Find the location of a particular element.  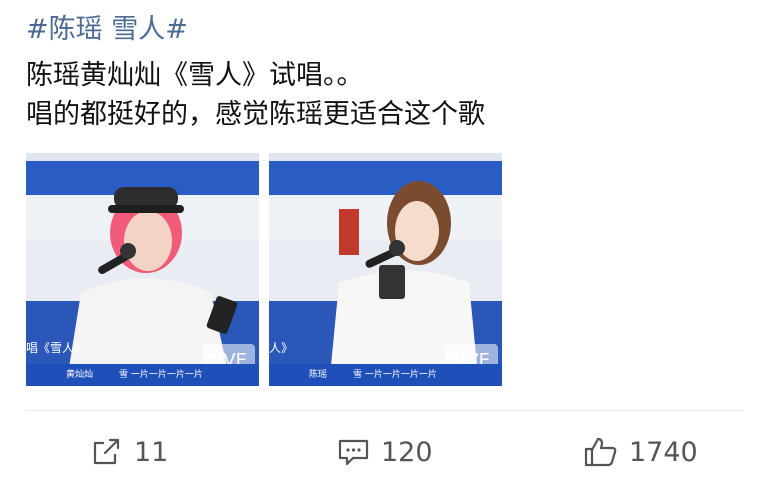

photo-caption: 唱《雪人》 is located at coordinates (56, 348).